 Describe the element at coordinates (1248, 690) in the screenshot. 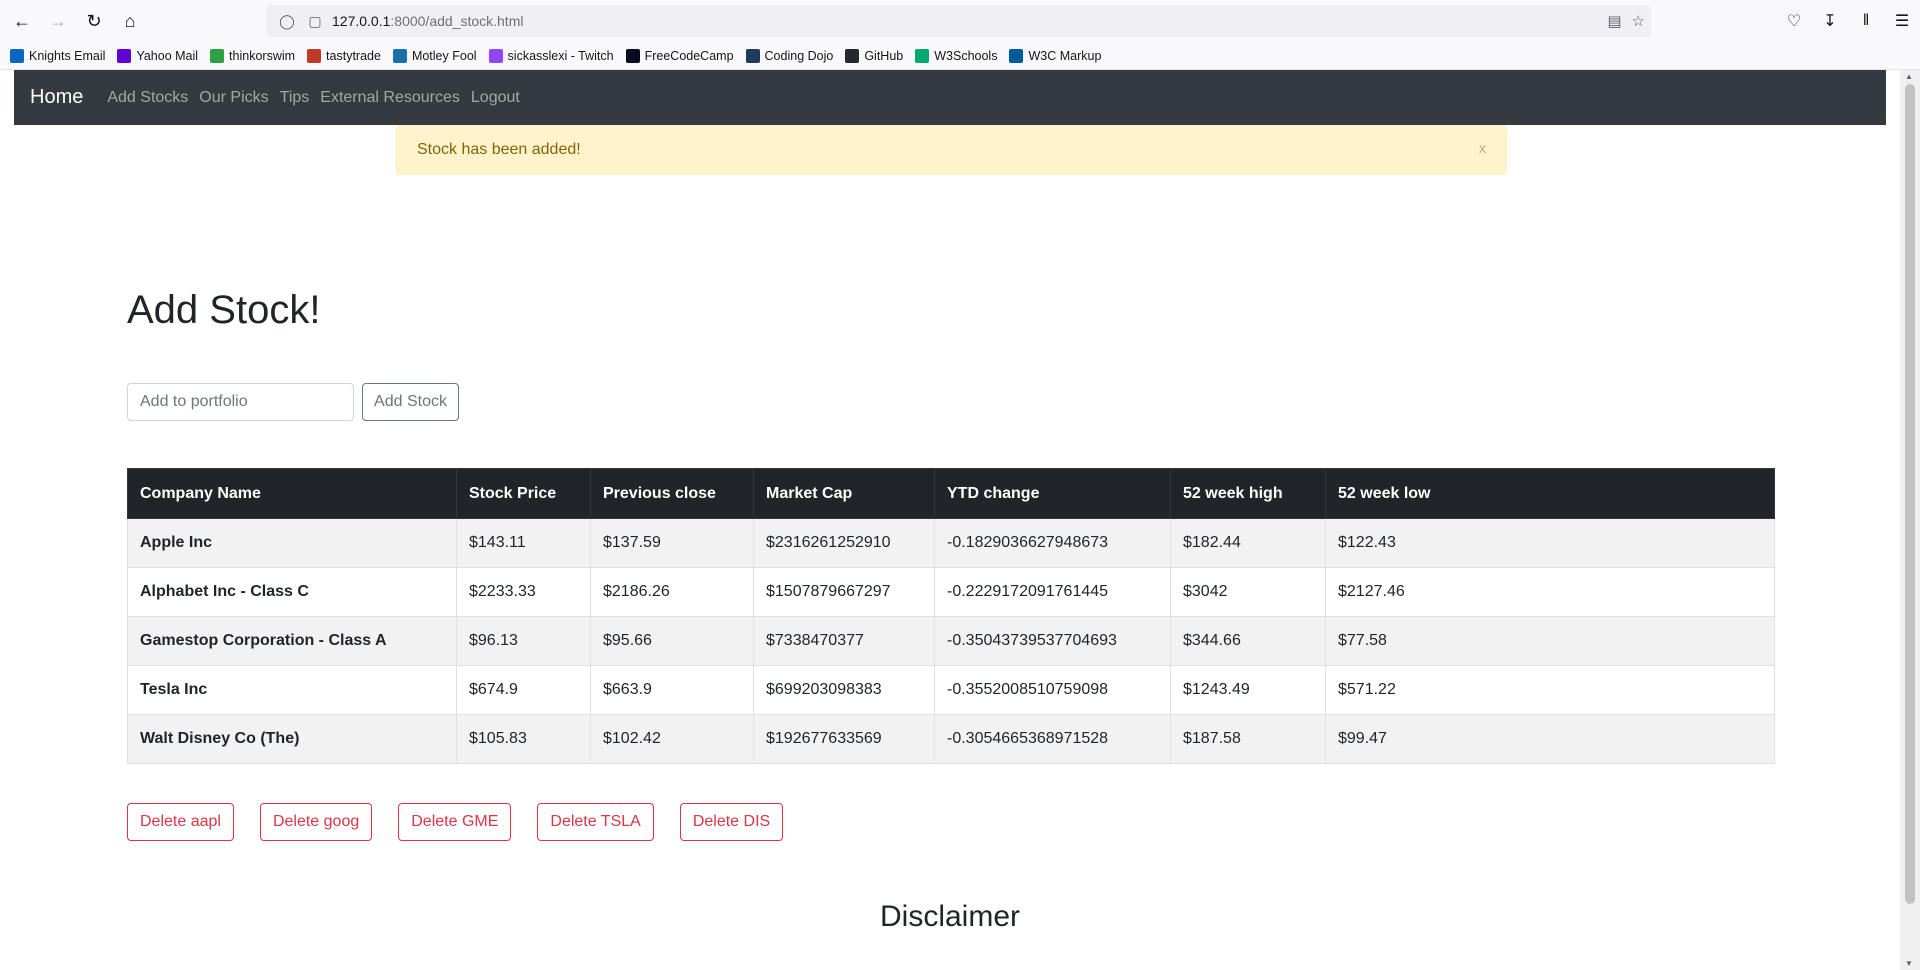

I see `cell-52-high: $1243.49` at that location.